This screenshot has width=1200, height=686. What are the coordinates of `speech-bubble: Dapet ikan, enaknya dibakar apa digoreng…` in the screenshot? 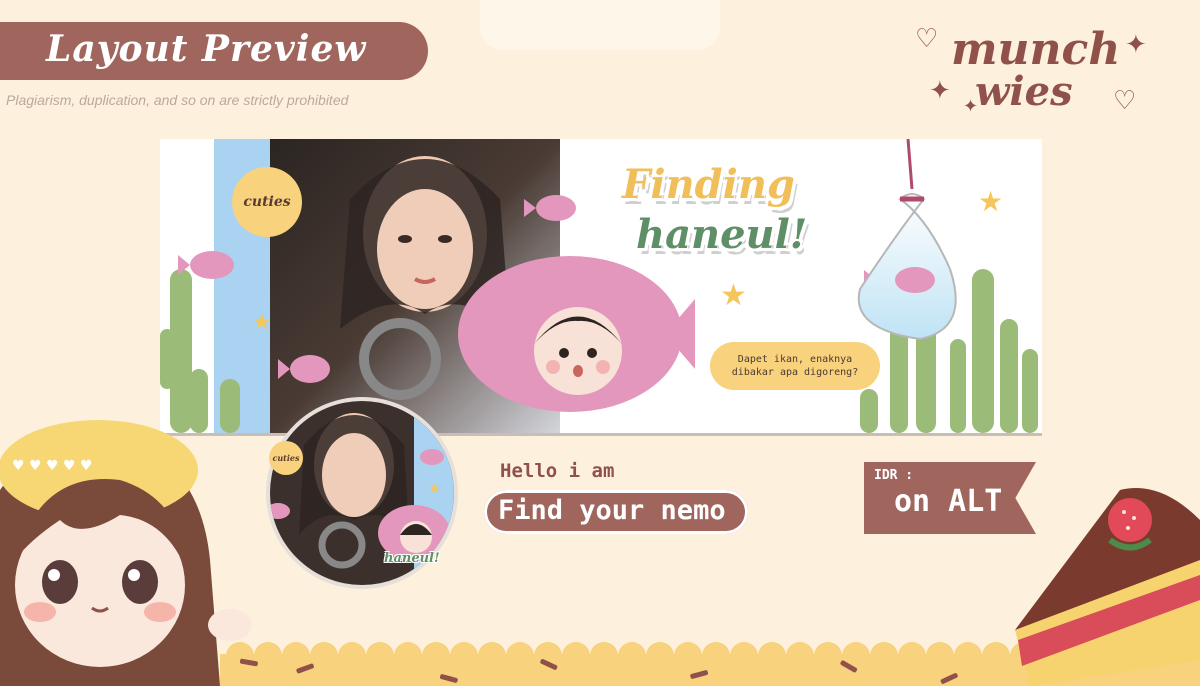 It's located at (795, 366).